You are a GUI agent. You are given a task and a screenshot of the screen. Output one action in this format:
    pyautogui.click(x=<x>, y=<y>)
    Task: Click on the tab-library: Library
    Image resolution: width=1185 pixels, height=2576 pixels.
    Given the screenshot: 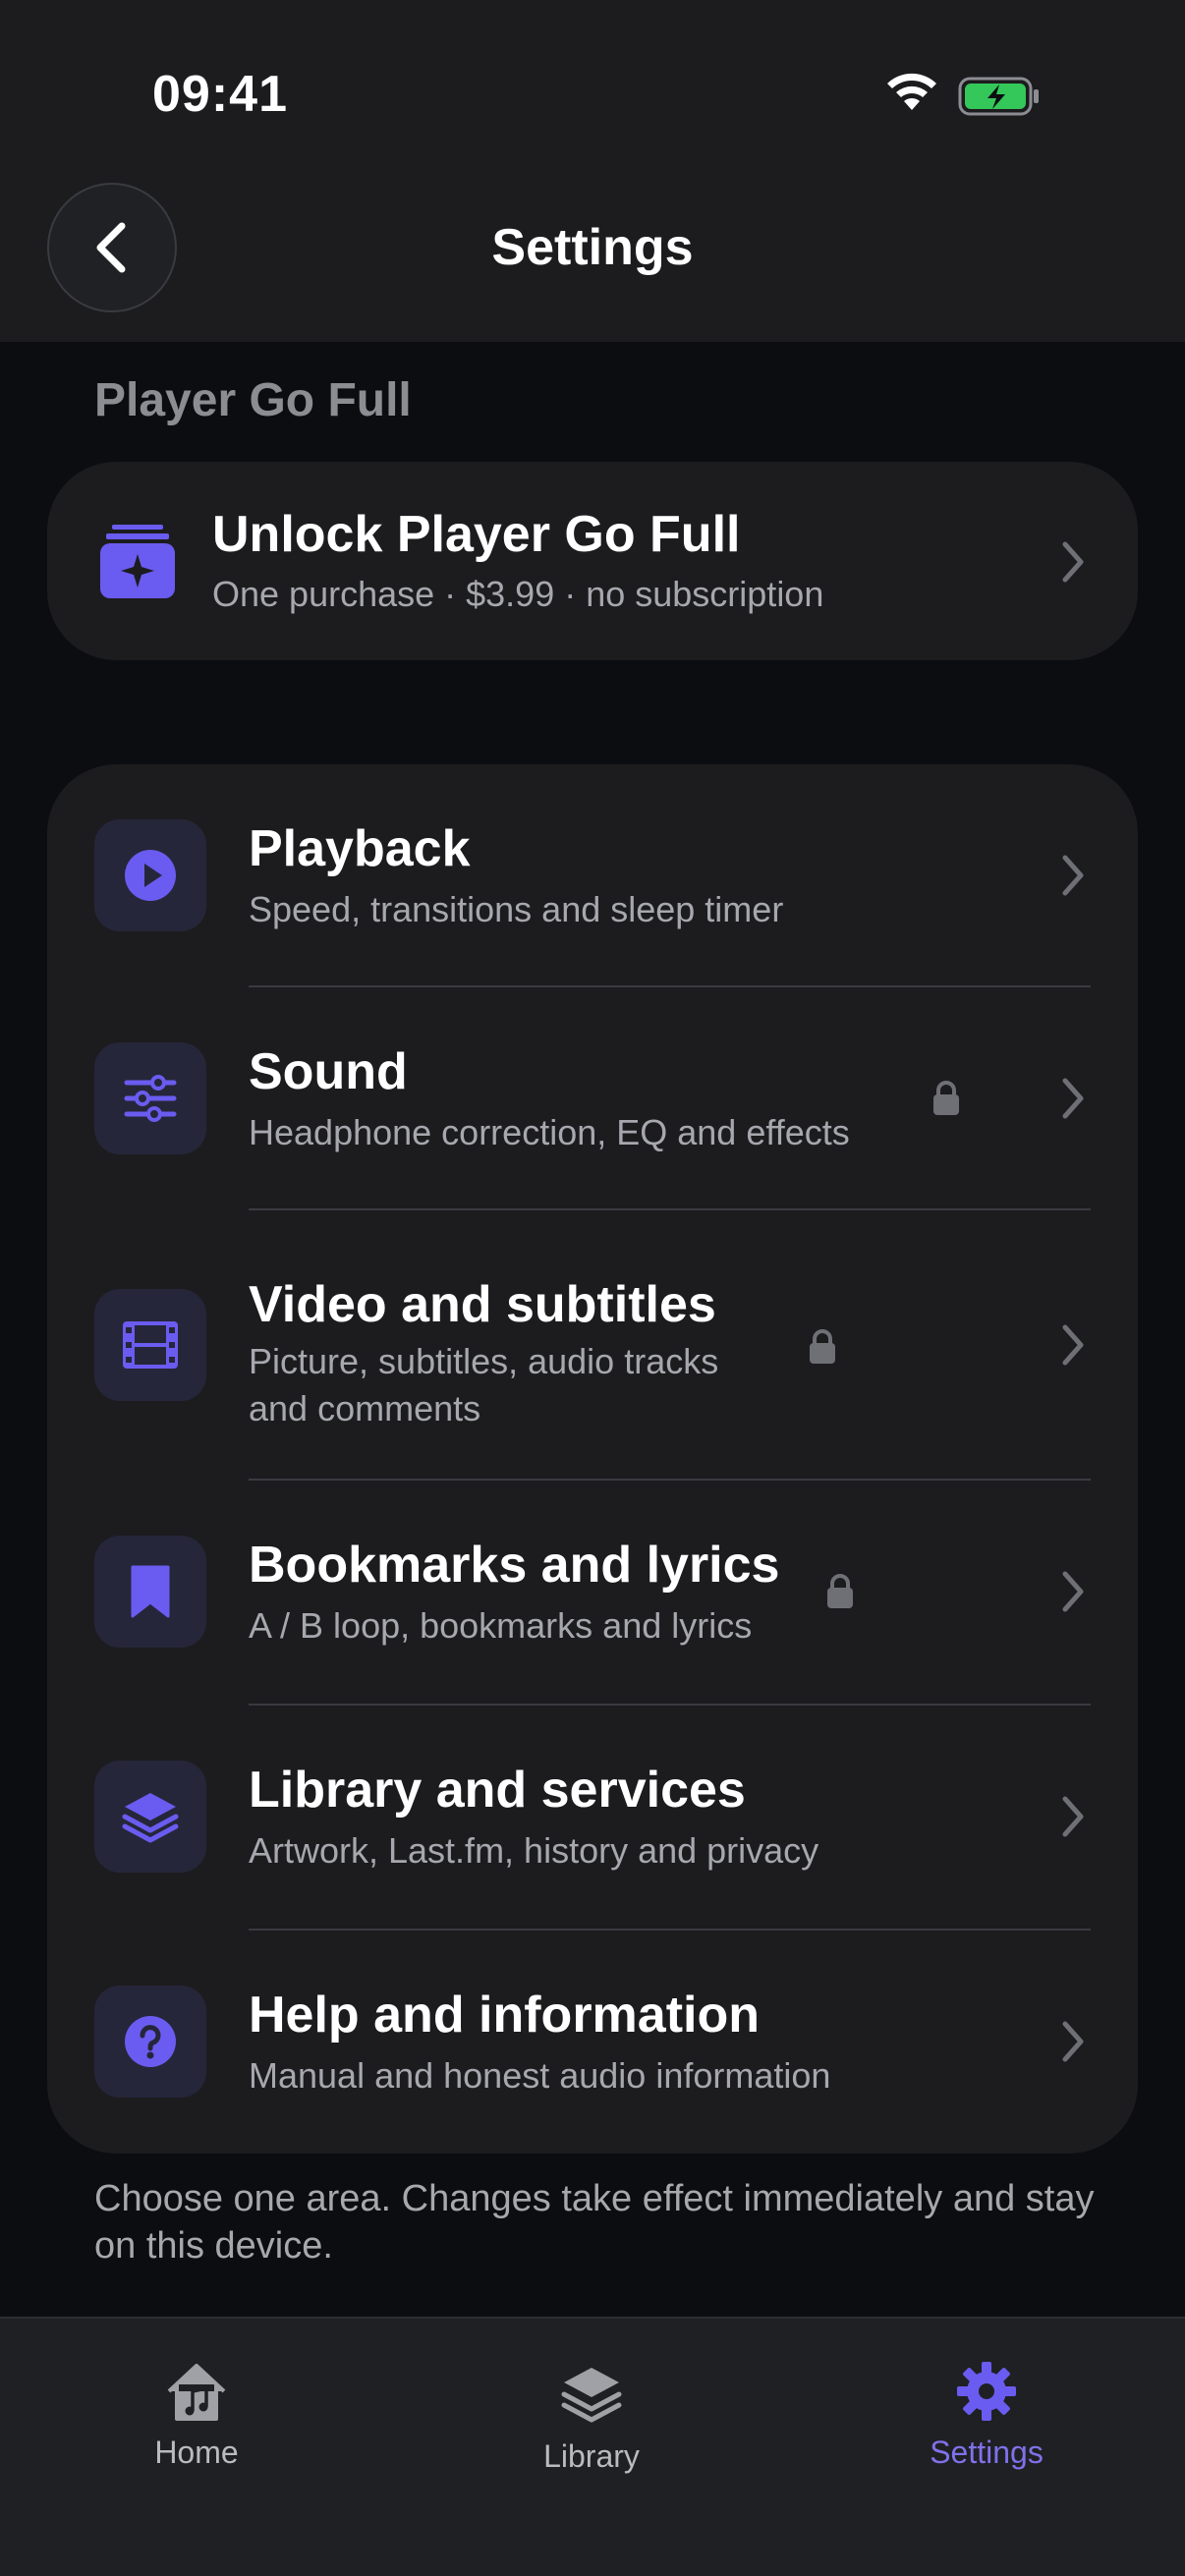 What is the action you would take?
    pyautogui.click(x=592, y=2418)
    